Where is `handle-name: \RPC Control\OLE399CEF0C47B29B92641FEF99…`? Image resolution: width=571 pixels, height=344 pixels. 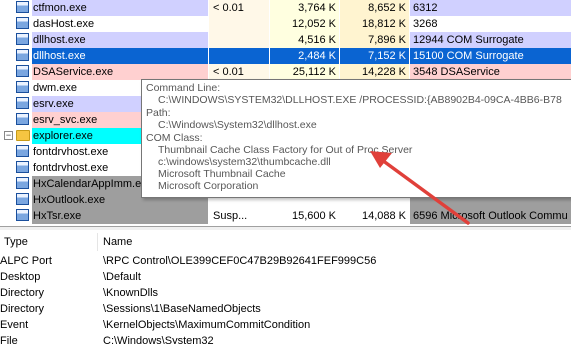
handle-name: \RPC Control\OLE399CEF0C47B29B92641FEF99… is located at coordinates (240, 261).